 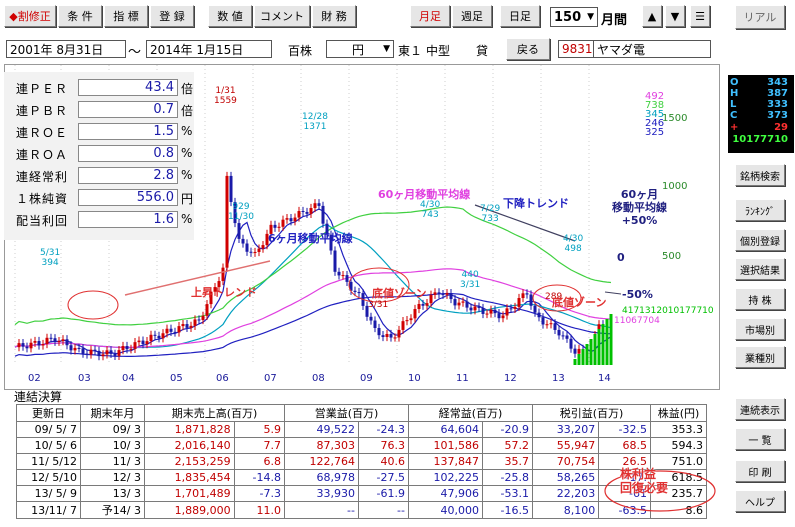 What do you see at coordinates (507, 493) in the screenshot?
I see `table-cell: -53.1` at bounding box center [507, 493].